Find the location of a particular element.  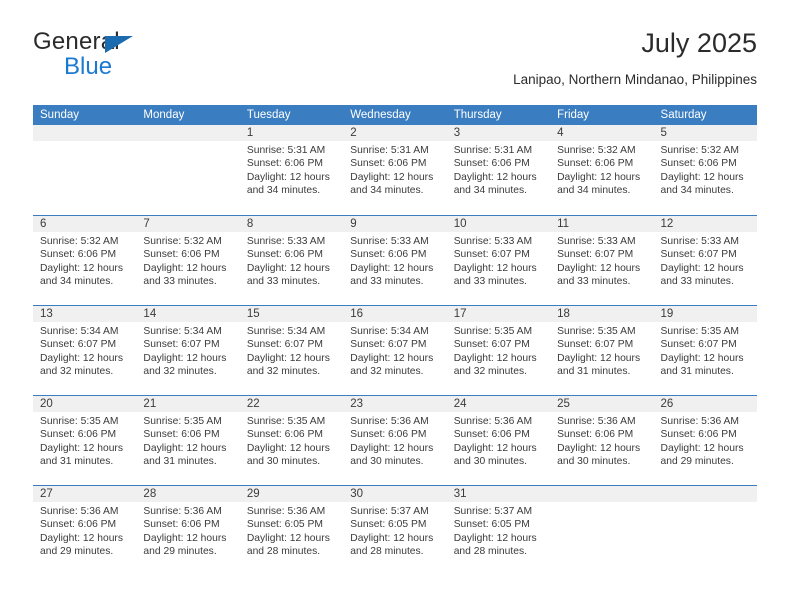

weekday-header-friday: Friday is located at coordinates (573, 115).